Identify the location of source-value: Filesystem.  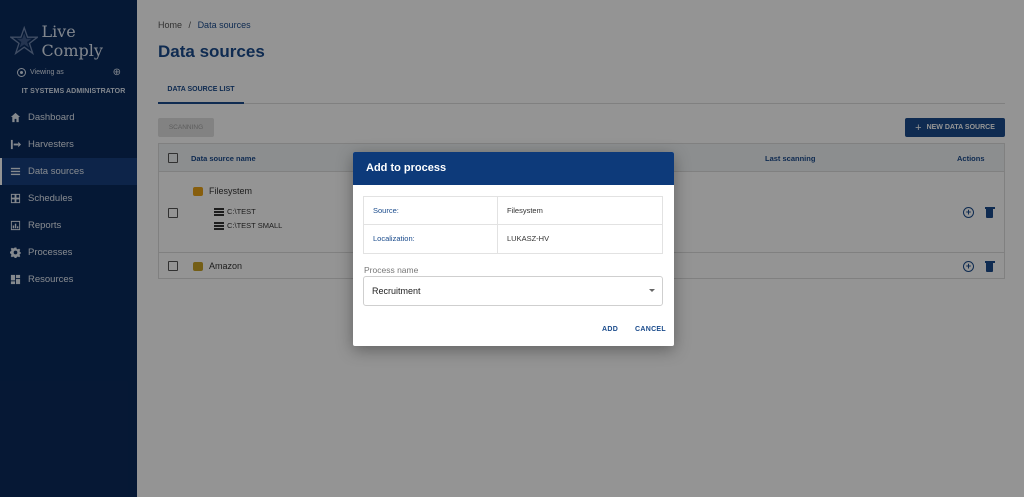
(525, 210).